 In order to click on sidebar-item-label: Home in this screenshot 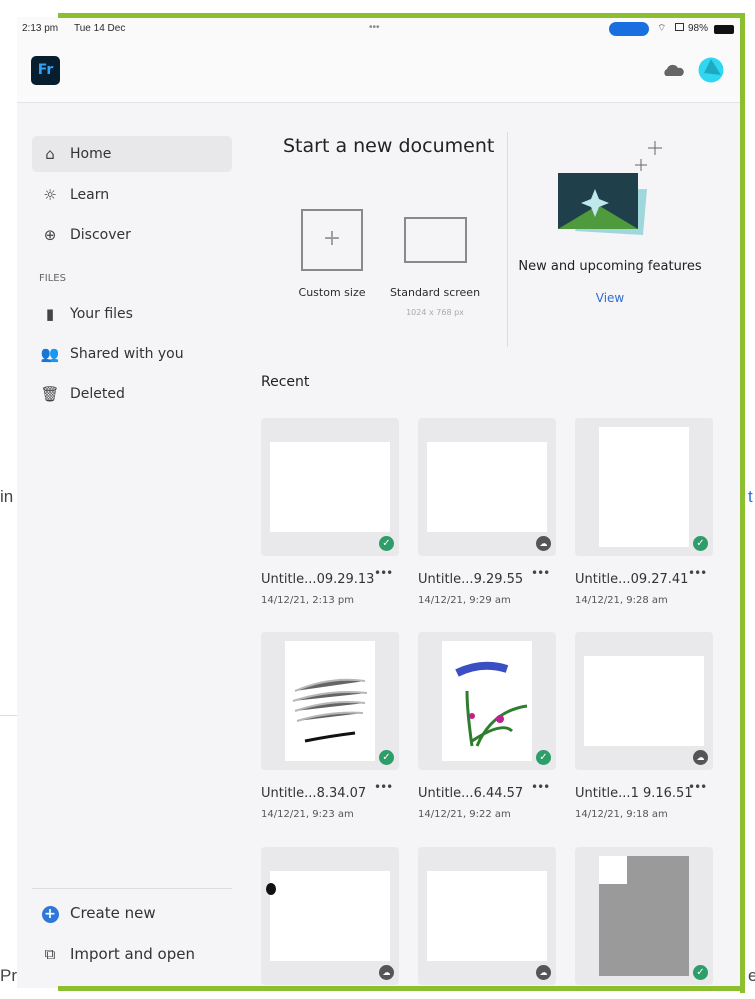, I will do `click(91, 154)`.